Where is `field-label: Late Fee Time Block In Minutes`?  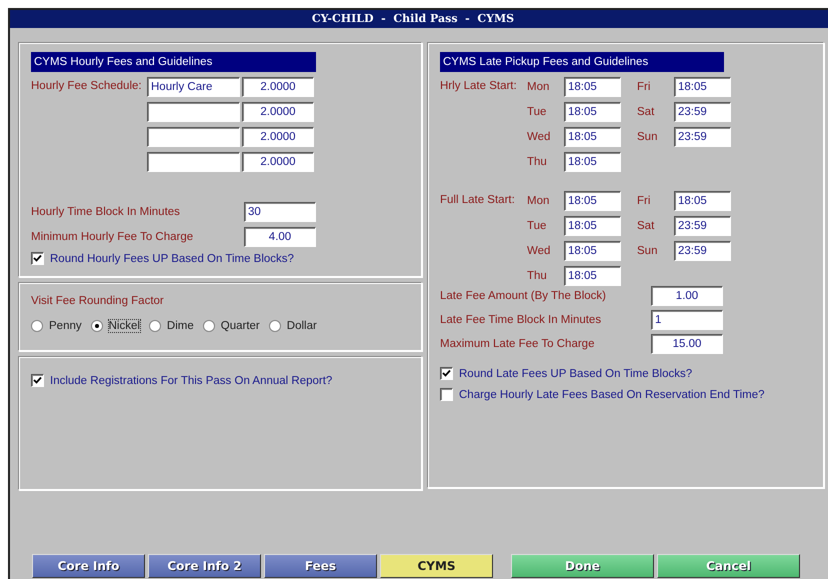
field-label: Late Fee Time Block In Minutes is located at coordinates (521, 320).